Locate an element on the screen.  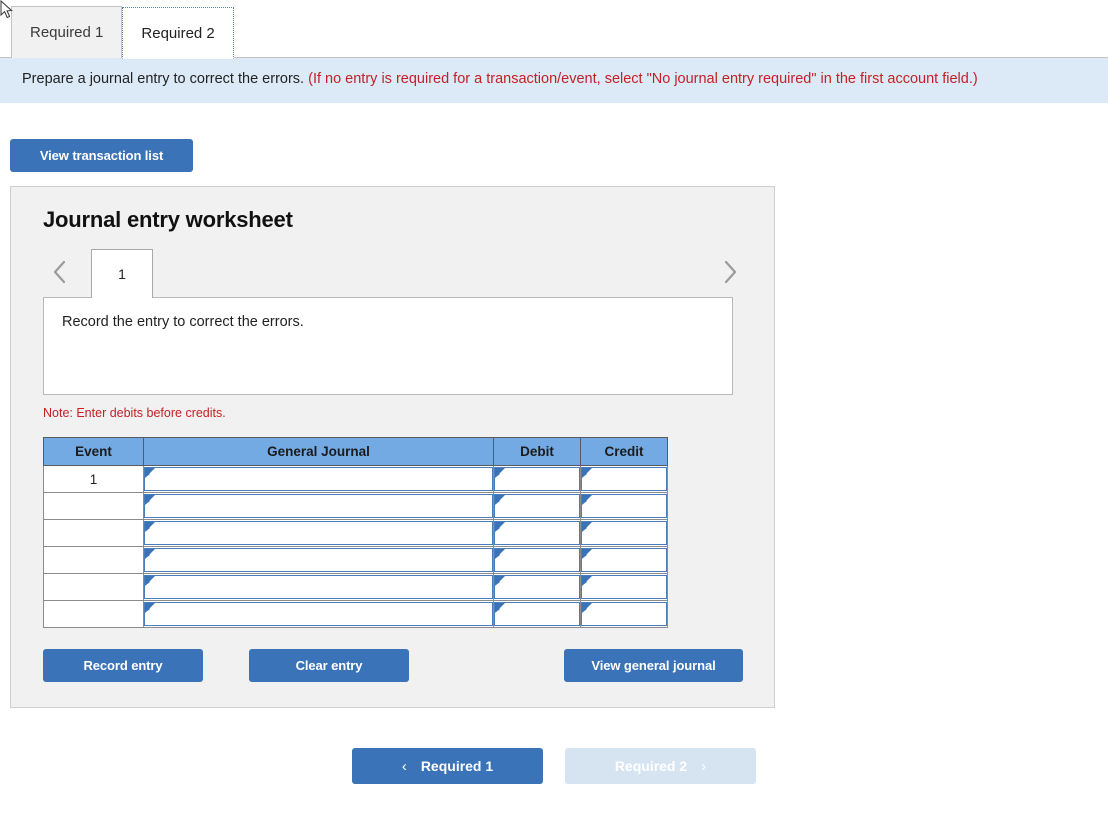
event-number-cell: 1 is located at coordinates (93, 479).